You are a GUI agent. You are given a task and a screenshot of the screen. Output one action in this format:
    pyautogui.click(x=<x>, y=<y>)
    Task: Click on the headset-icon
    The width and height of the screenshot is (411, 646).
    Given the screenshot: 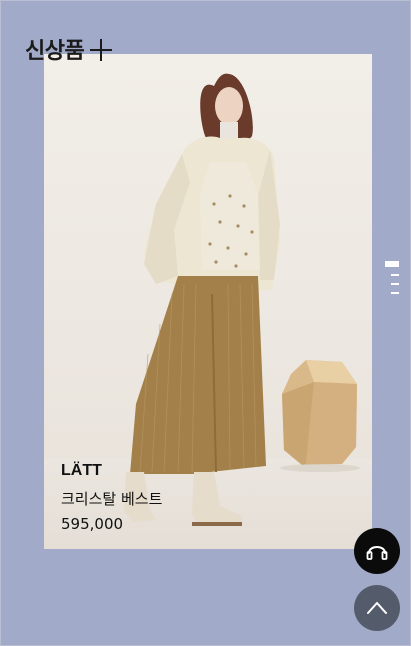 What is the action you would take?
    pyautogui.click(x=377, y=553)
    